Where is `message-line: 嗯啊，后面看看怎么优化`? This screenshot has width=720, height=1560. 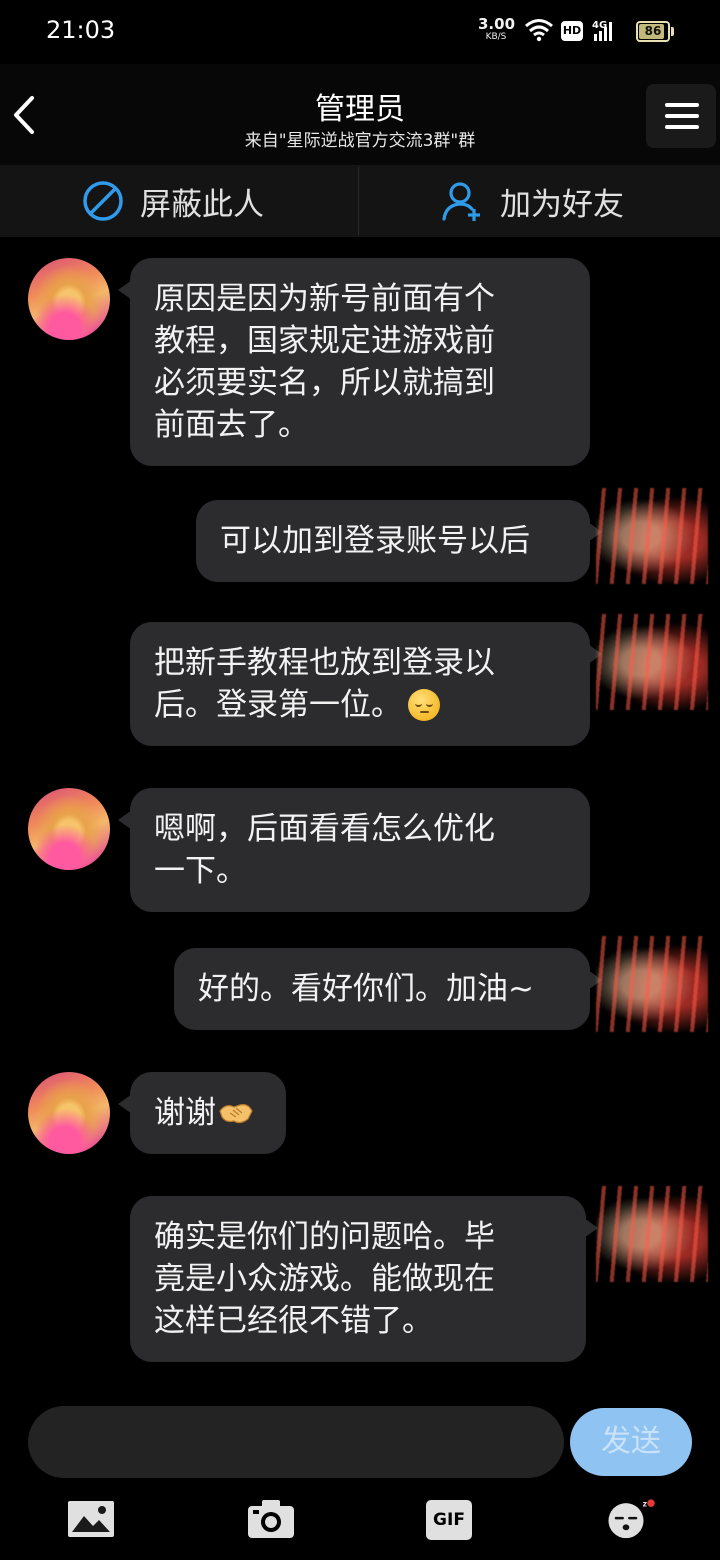
message-line: 嗯啊，后面看看怎么优化 is located at coordinates (324, 829).